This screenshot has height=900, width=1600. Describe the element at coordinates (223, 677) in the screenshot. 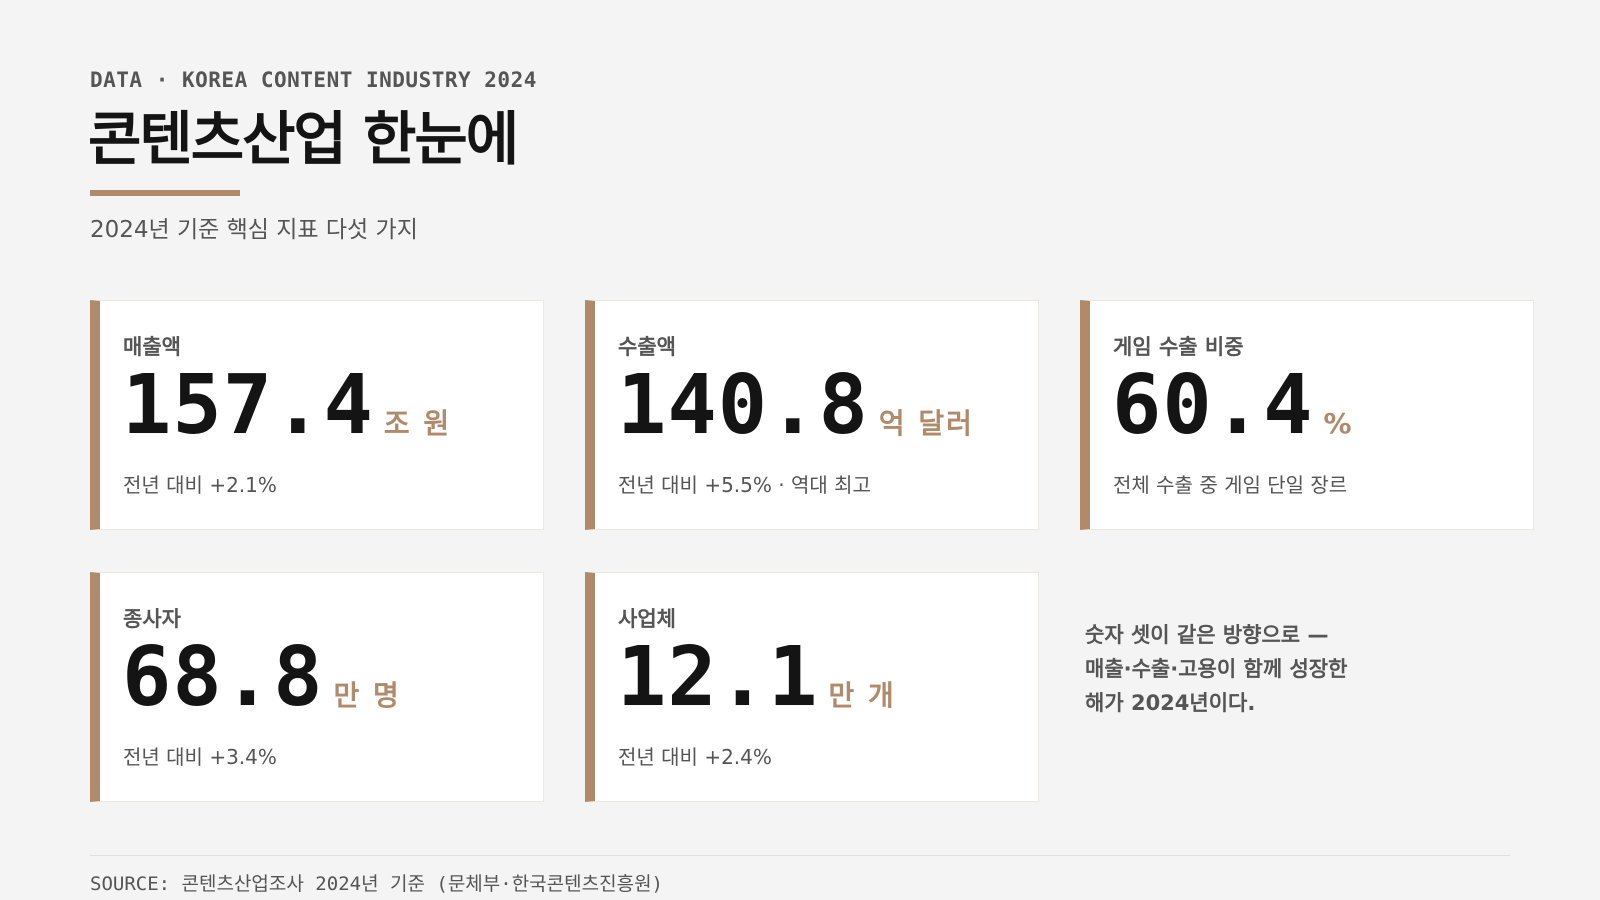

I see `stat-value: 68.8` at that location.